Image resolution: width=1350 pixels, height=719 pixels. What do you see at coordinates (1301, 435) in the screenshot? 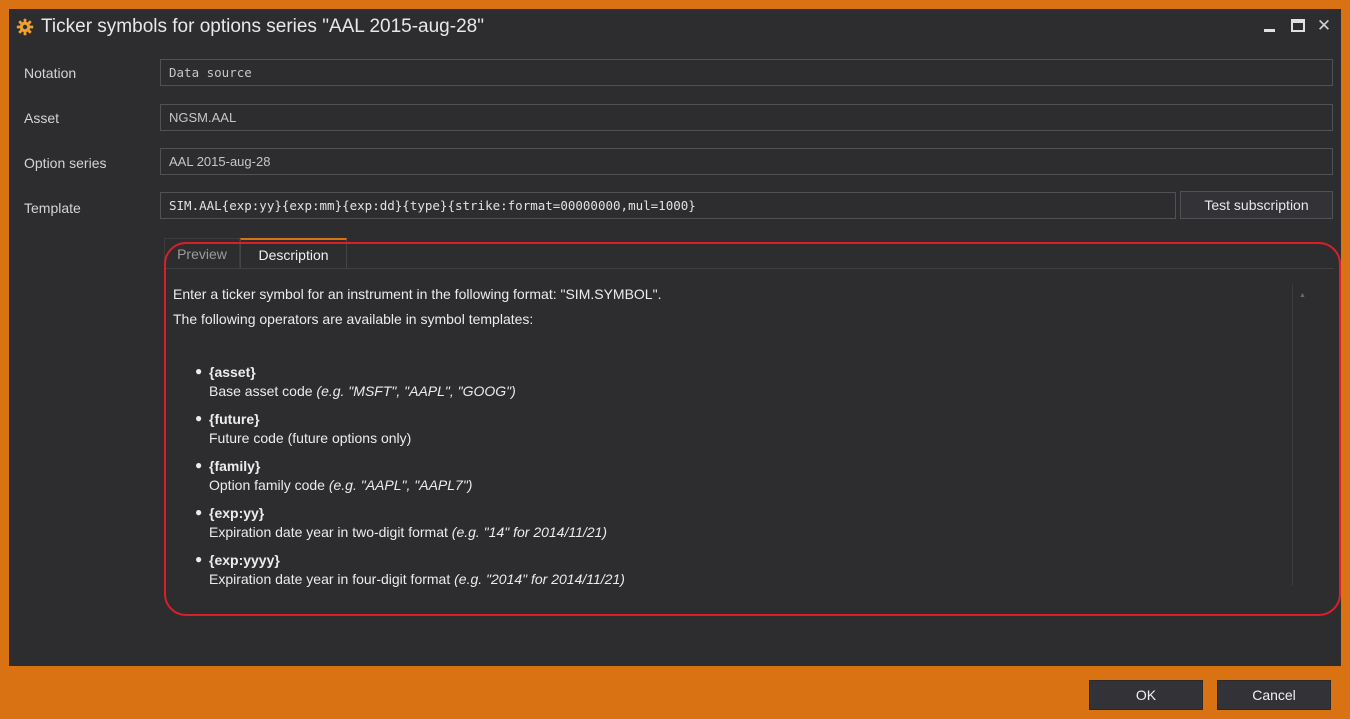
I see `vertical-scrollbar` at bounding box center [1301, 435].